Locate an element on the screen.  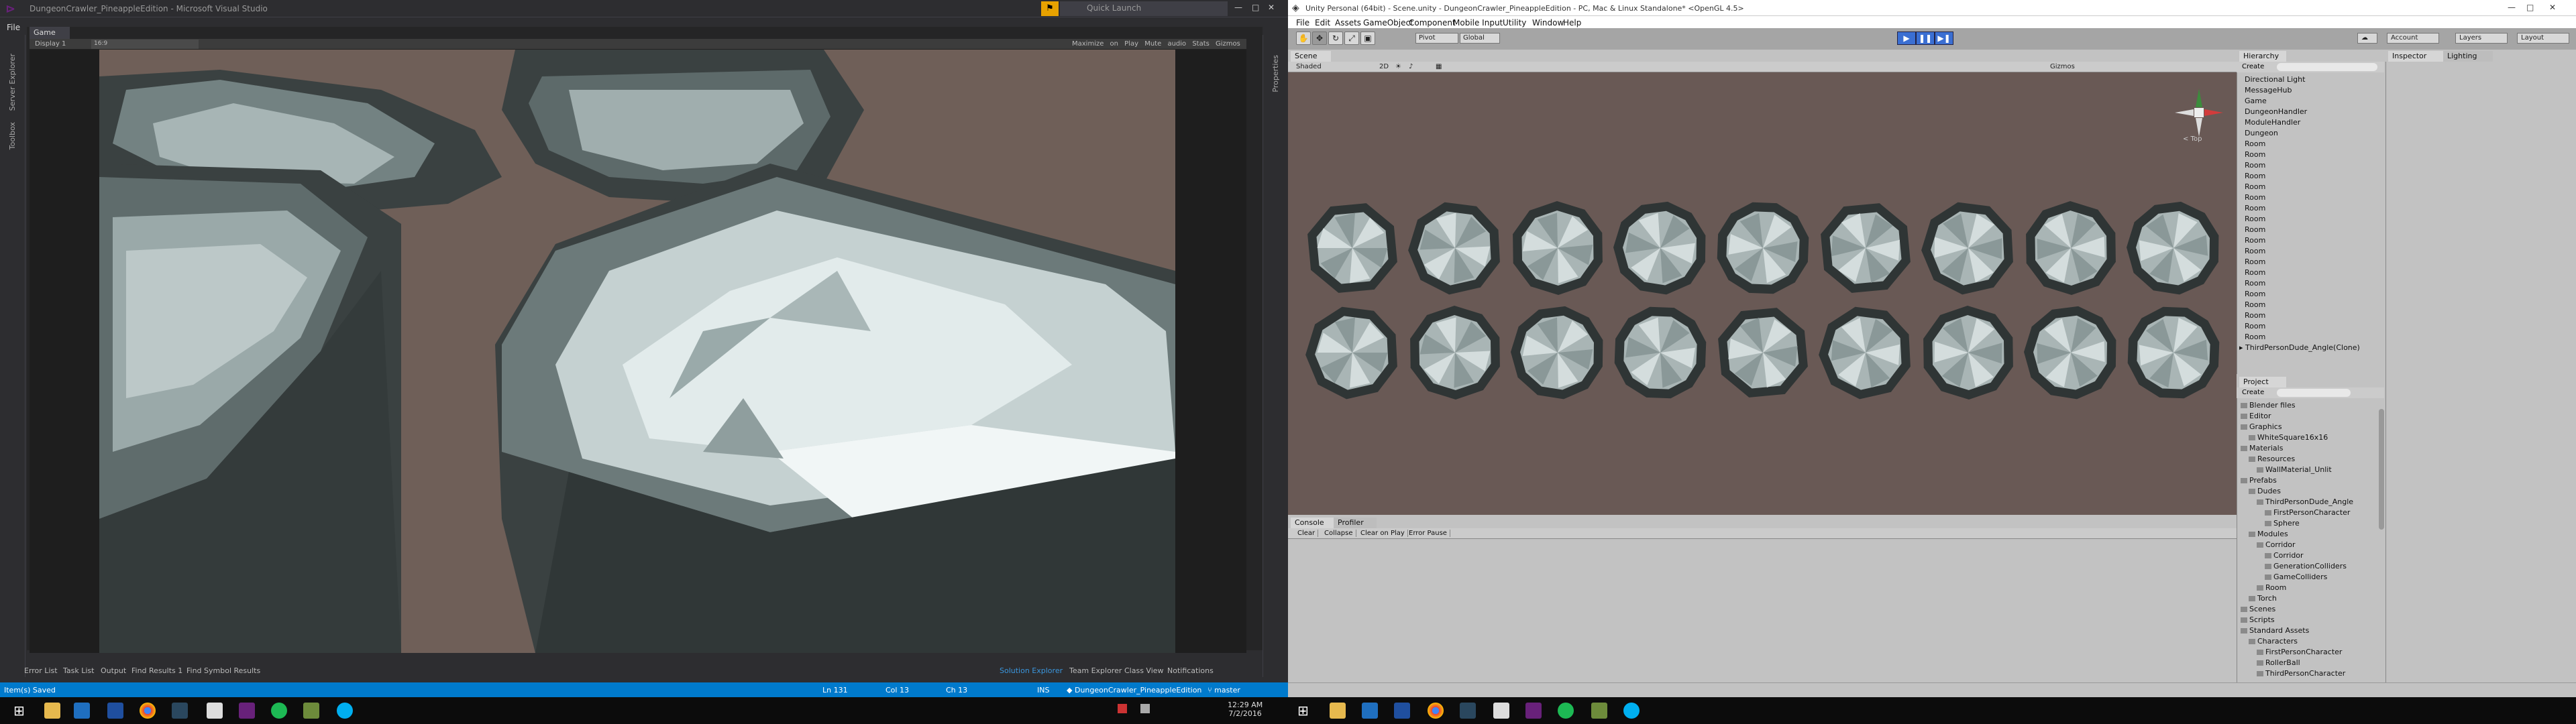
menu-help: Help is located at coordinates (1572, 22).